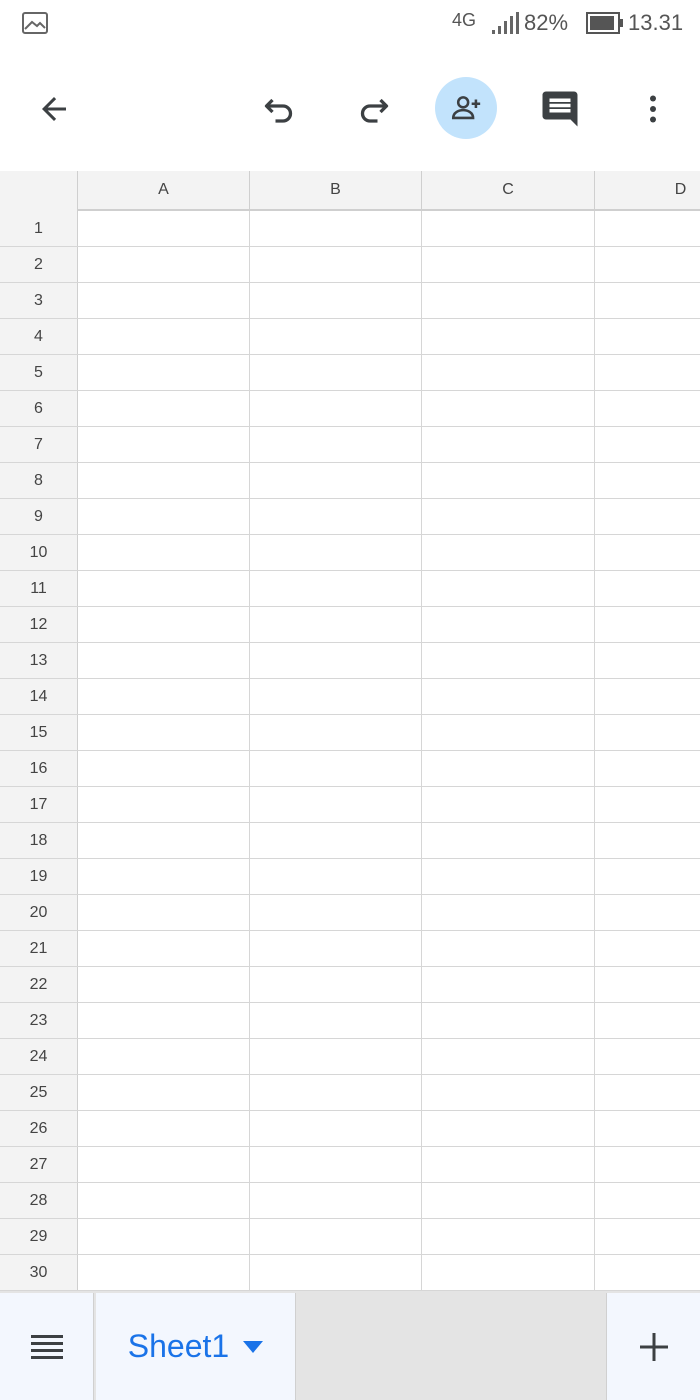  I want to click on cell-b22, so click(336, 984).